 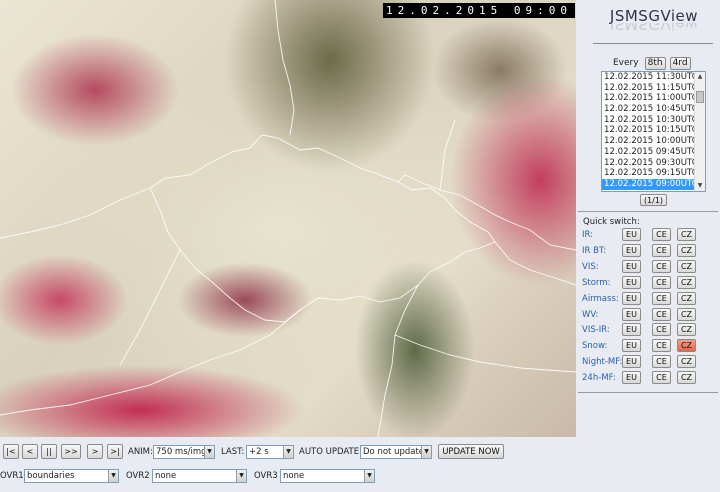 What do you see at coordinates (653, 184) in the screenshot?
I see `time-list-item: 12.02.2015 09:00UTC` at bounding box center [653, 184].